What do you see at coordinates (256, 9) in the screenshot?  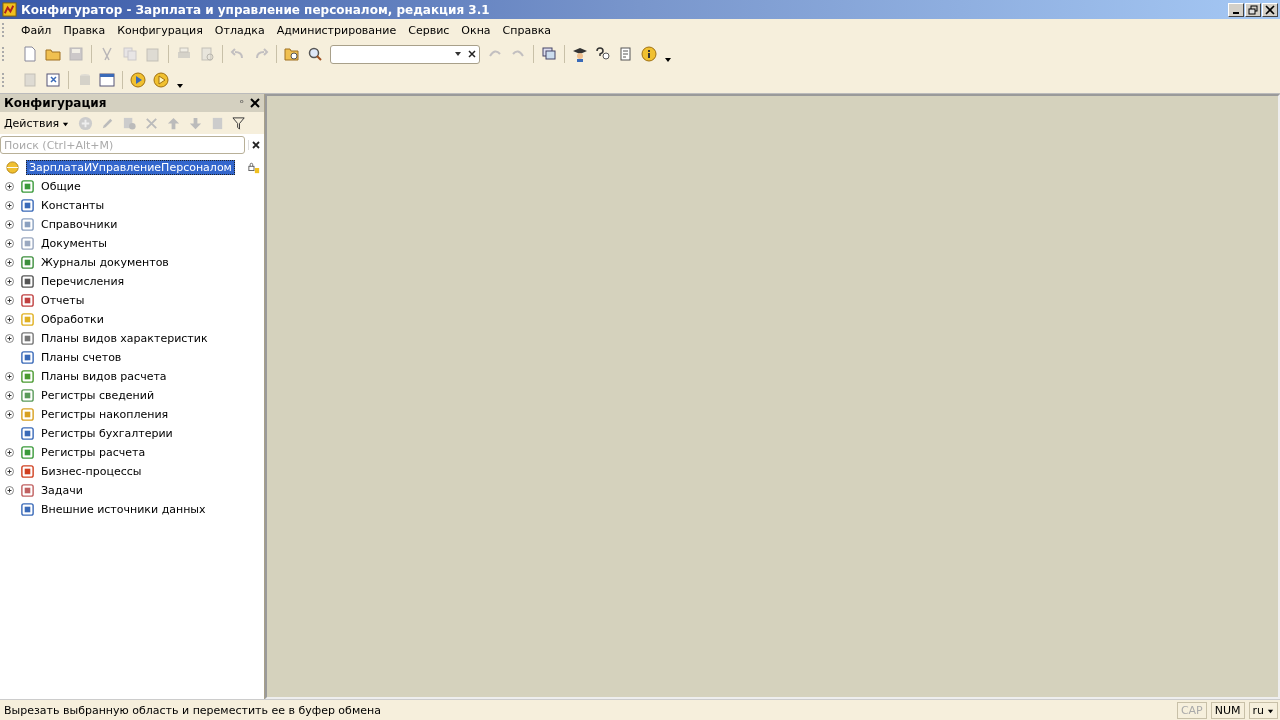 I see `window-title: Конфигуратор - Зарплата и управление персоналом, редакция 3.1` at bounding box center [256, 9].